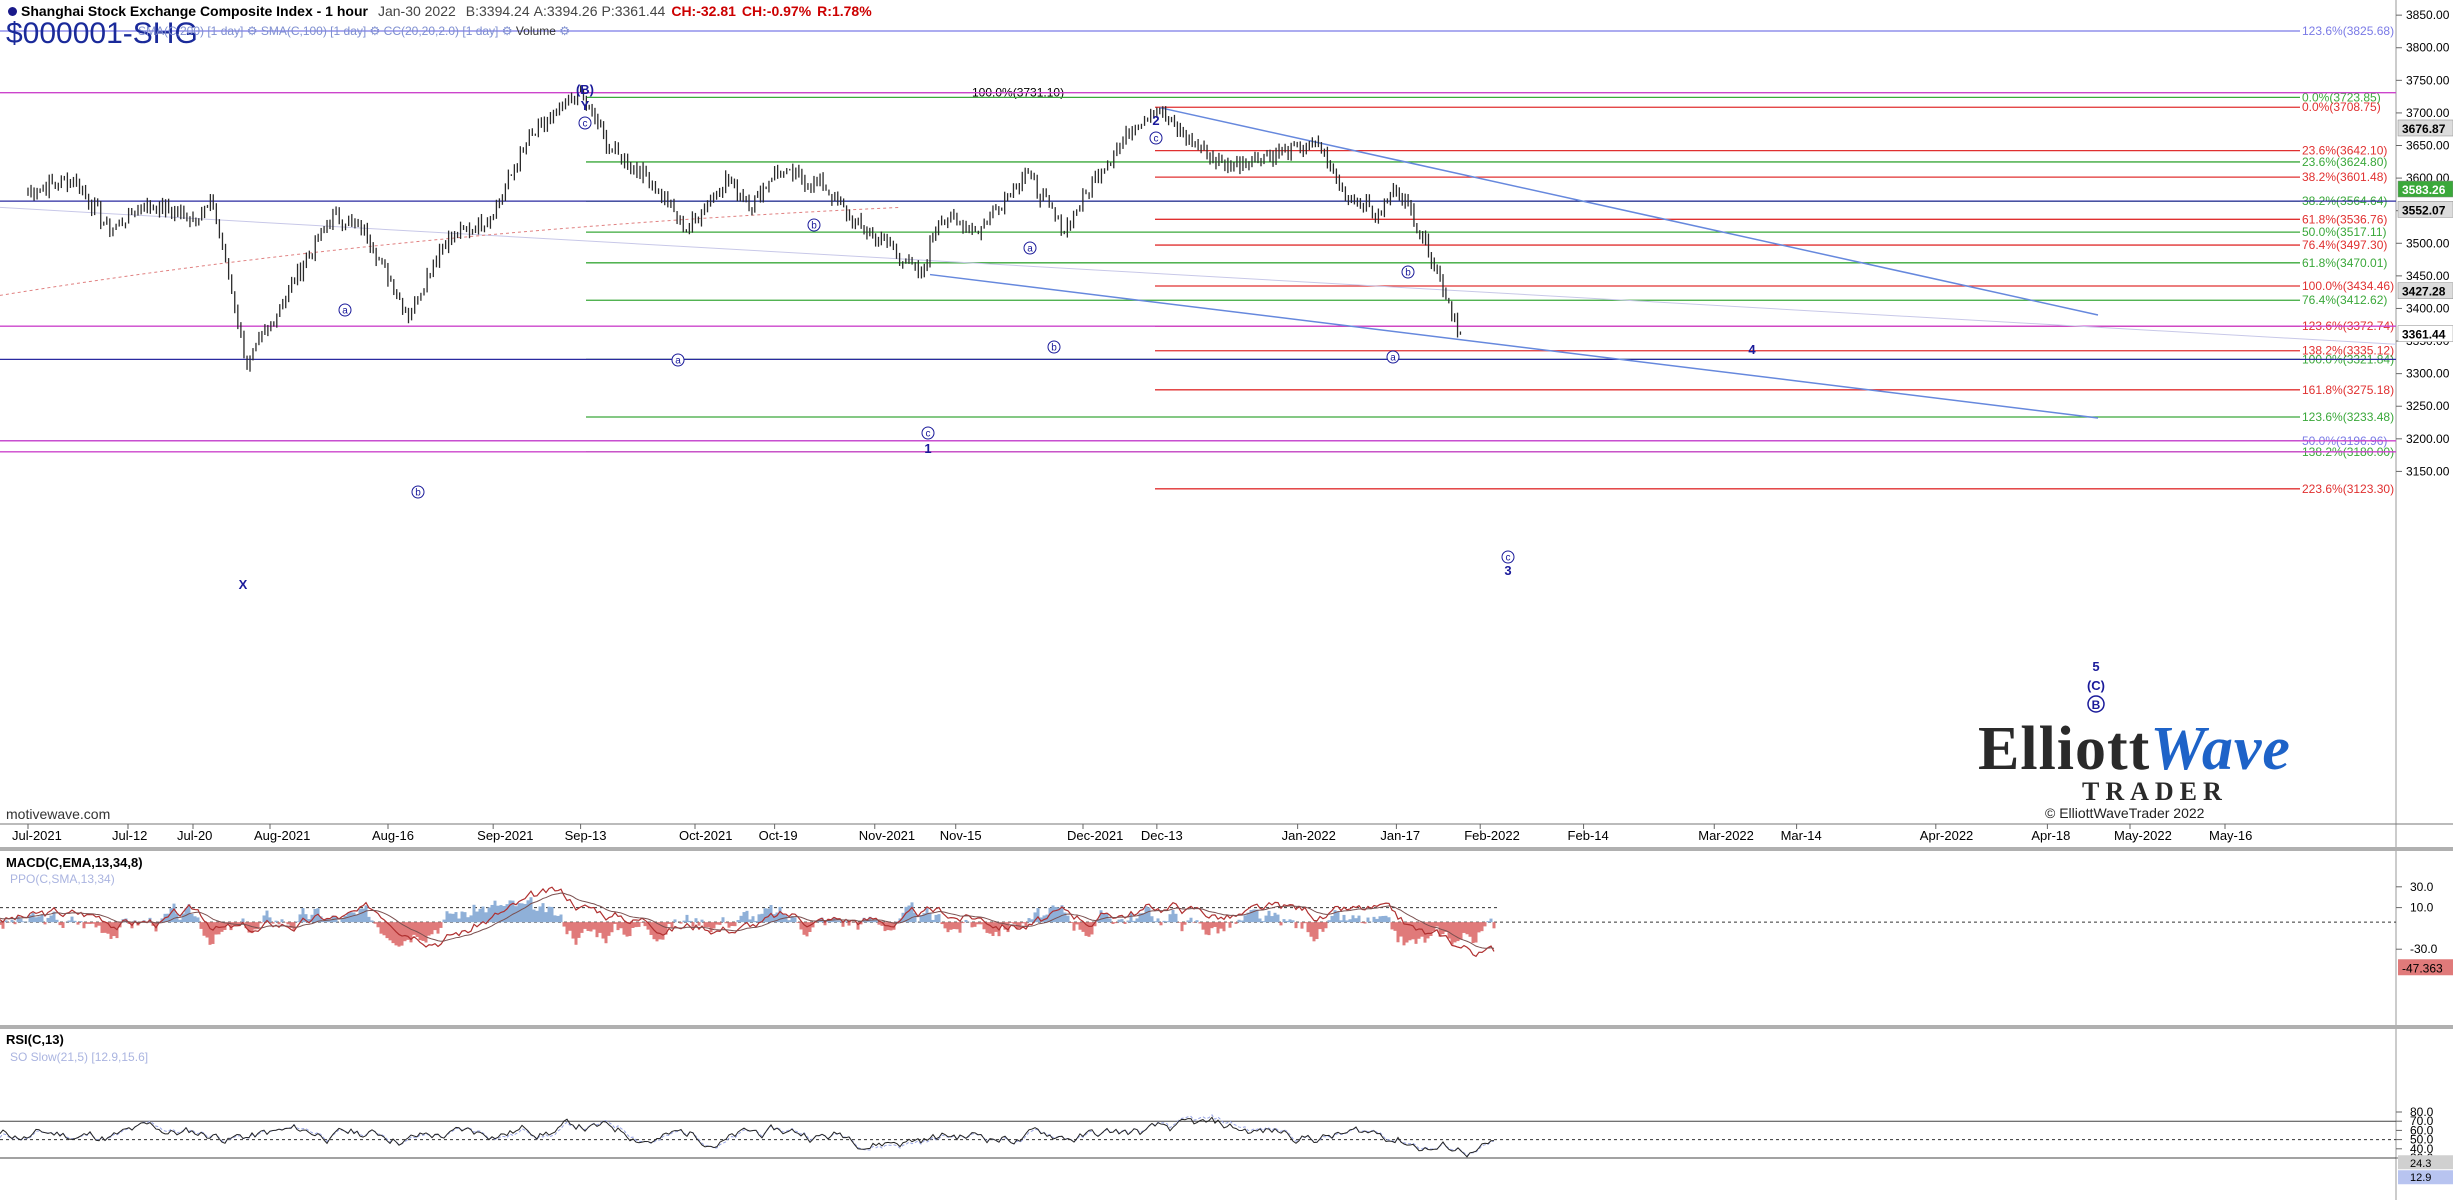 Image resolution: width=2453 pixels, height=1200 pixels. I want to click on time-tick-label: Sep-2021, so click(505, 835).